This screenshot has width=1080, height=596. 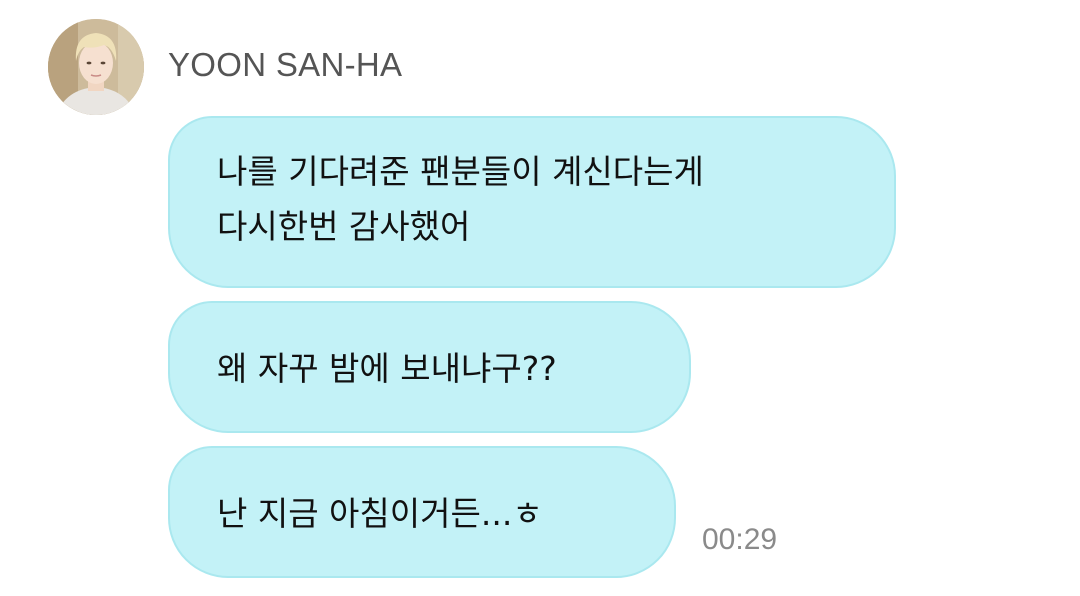 What do you see at coordinates (740, 539) in the screenshot?
I see `message-timestamp: 00:29` at bounding box center [740, 539].